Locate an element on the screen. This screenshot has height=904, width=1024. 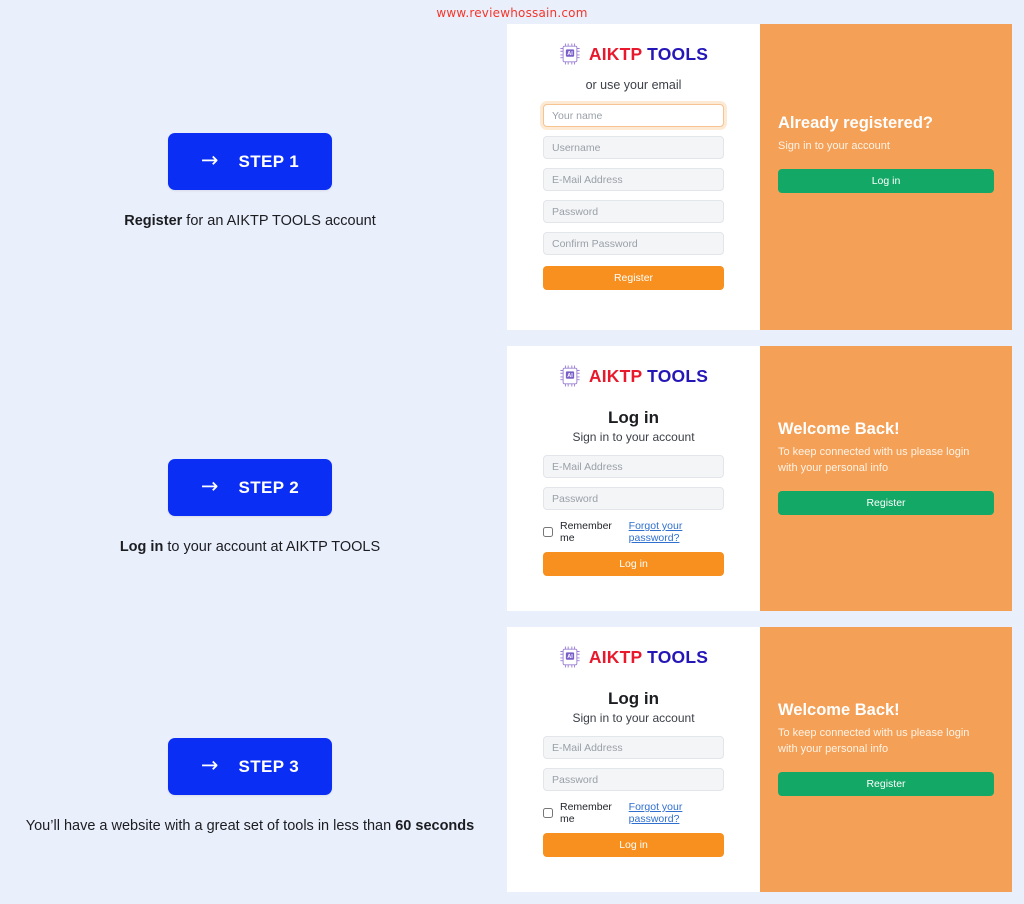
step-1-label: STEP 1 is located at coordinates (269, 161).